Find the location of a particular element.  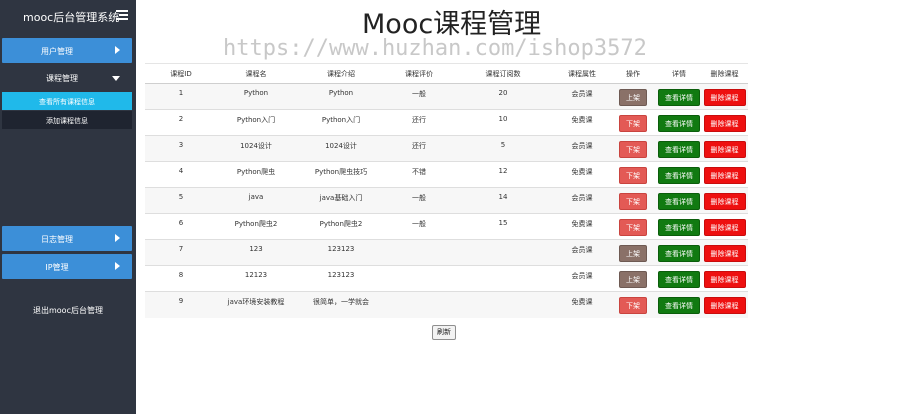

cell-course-subscriptions: 12 is located at coordinates (503, 174).